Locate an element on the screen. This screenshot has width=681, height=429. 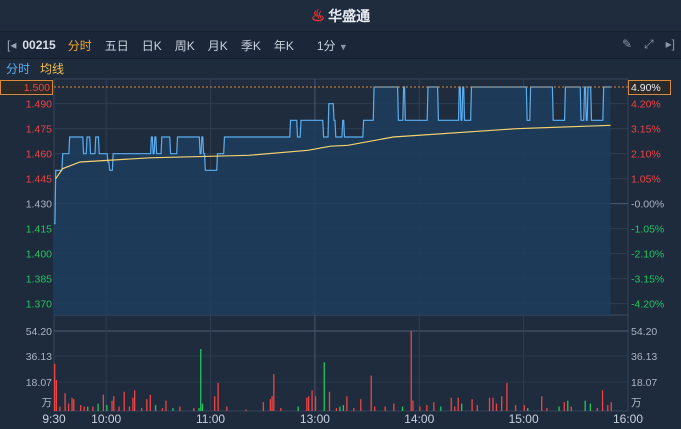
price-axis-label: 1.490 is located at coordinates (39, 105).